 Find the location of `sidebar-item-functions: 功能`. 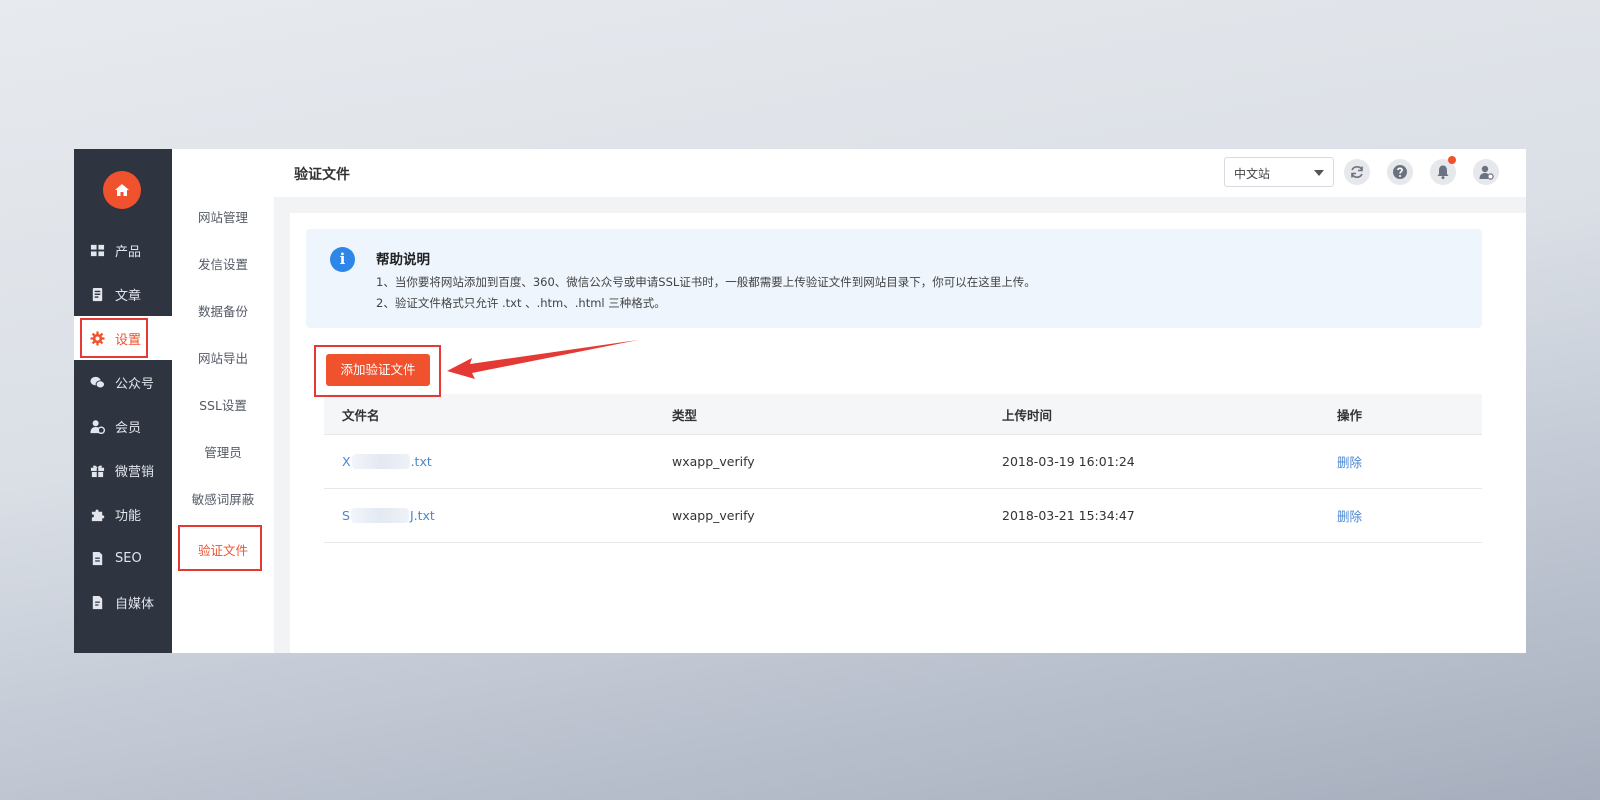

sidebar-item-functions: 功能 is located at coordinates (123, 514).